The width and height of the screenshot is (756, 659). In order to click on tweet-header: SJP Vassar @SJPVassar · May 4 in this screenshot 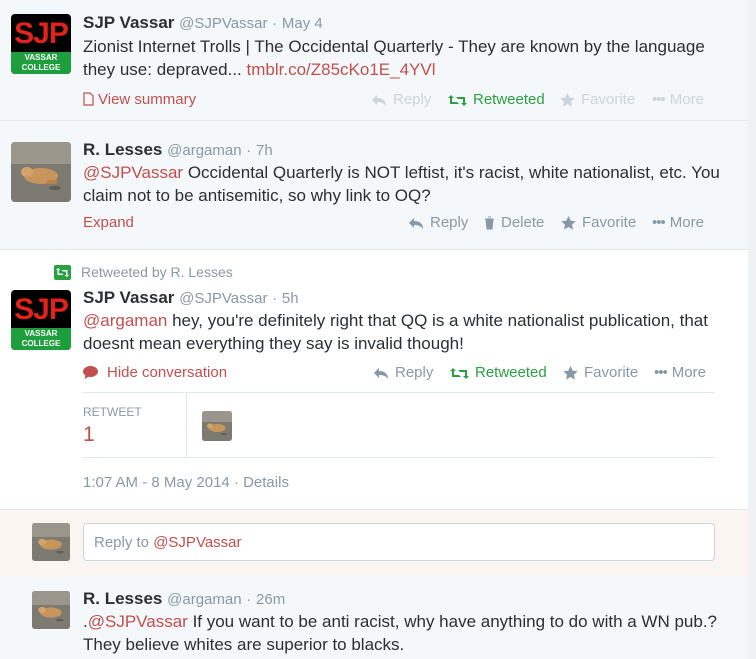, I will do `click(203, 23)`.